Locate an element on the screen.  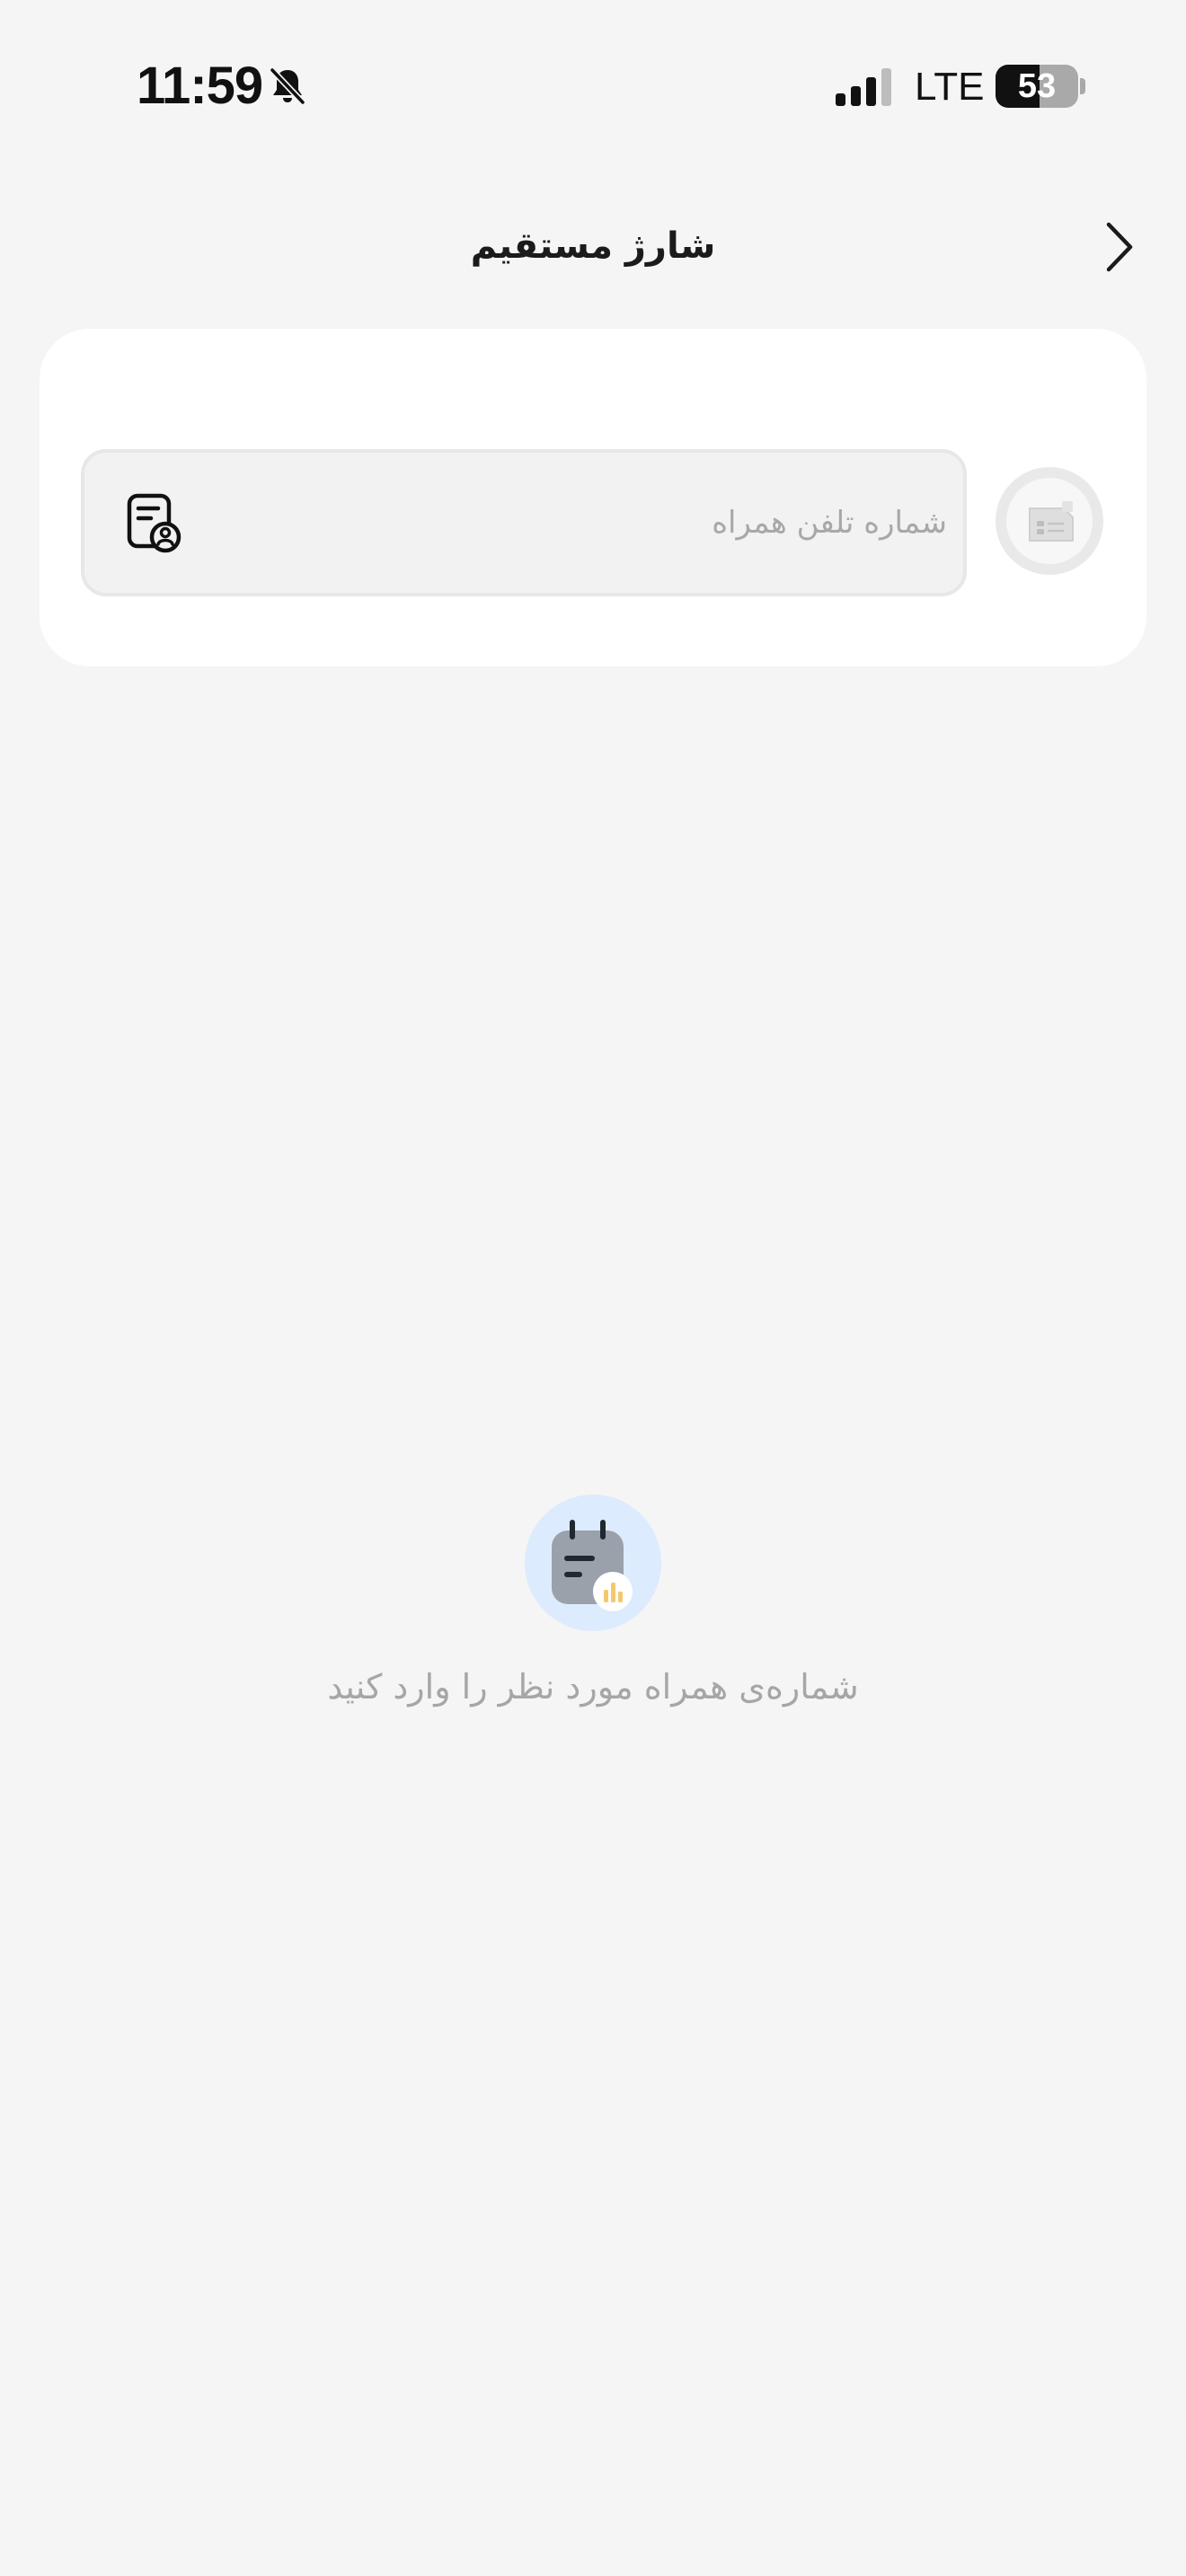
operator-logo is located at coordinates (1049, 521).